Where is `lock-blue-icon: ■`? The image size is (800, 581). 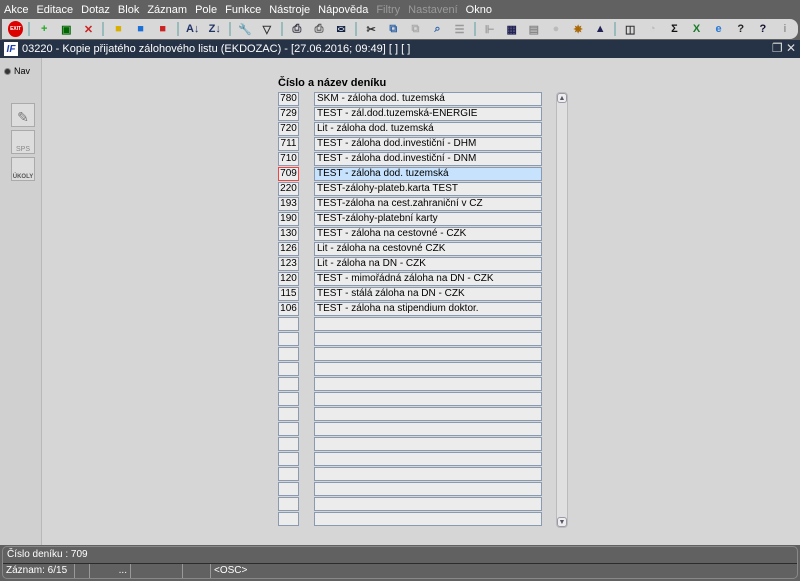 lock-blue-icon: ■ is located at coordinates (141, 29).